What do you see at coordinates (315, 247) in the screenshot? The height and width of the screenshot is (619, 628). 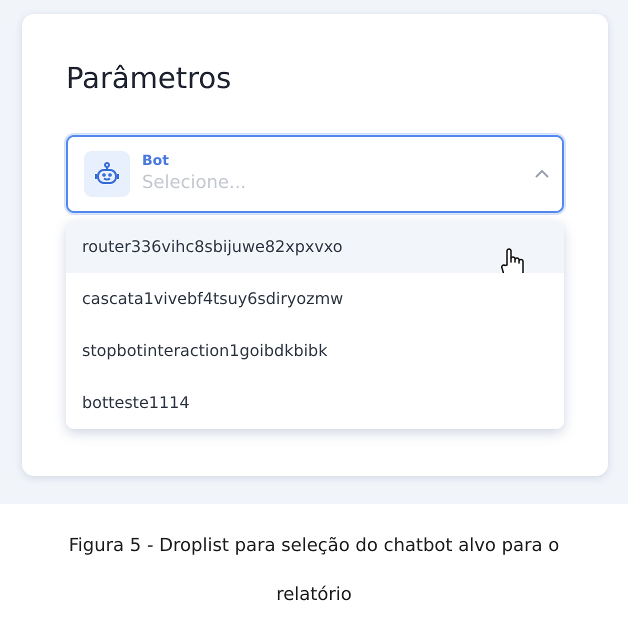 I see `dropdown-option: router336vihc8sbijuwe82xpxvxo` at bounding box center [315, 247].